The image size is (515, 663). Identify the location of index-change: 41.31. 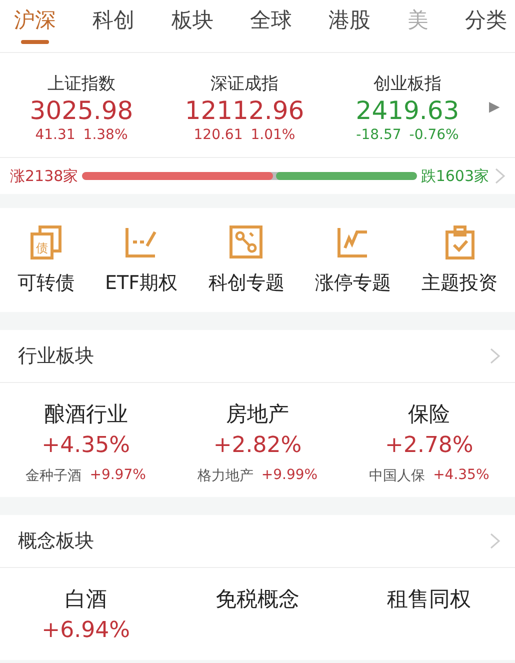
(55, 134).